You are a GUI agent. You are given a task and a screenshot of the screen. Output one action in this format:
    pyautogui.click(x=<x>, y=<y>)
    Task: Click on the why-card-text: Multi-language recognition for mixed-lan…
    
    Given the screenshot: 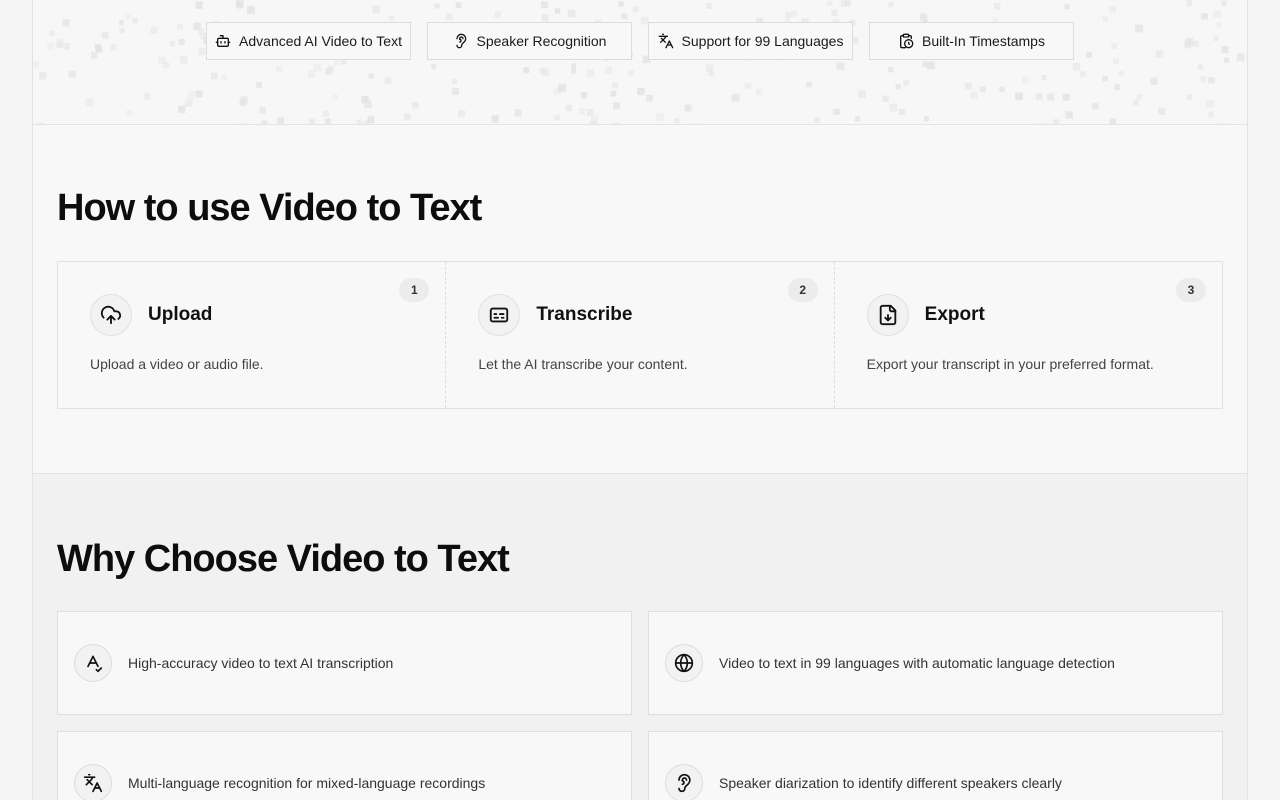 What is the action you would take?
    pyautogui.click(x=307, y=783)
    